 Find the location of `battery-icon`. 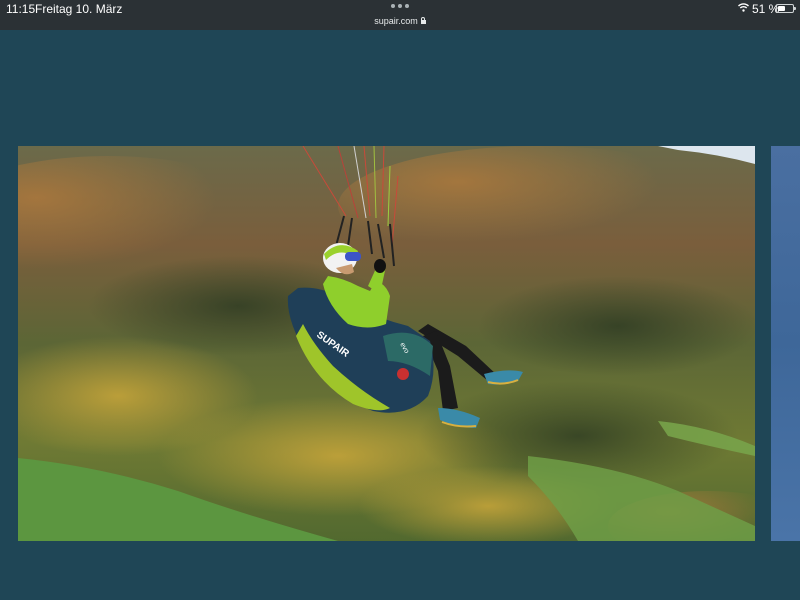

battery-icon is located at coordinates (786, 8).